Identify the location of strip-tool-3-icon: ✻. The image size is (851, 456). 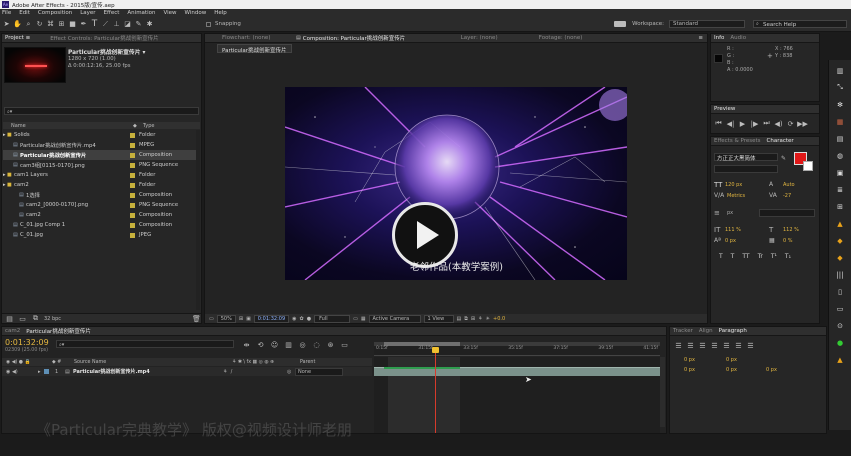
(840, 104).